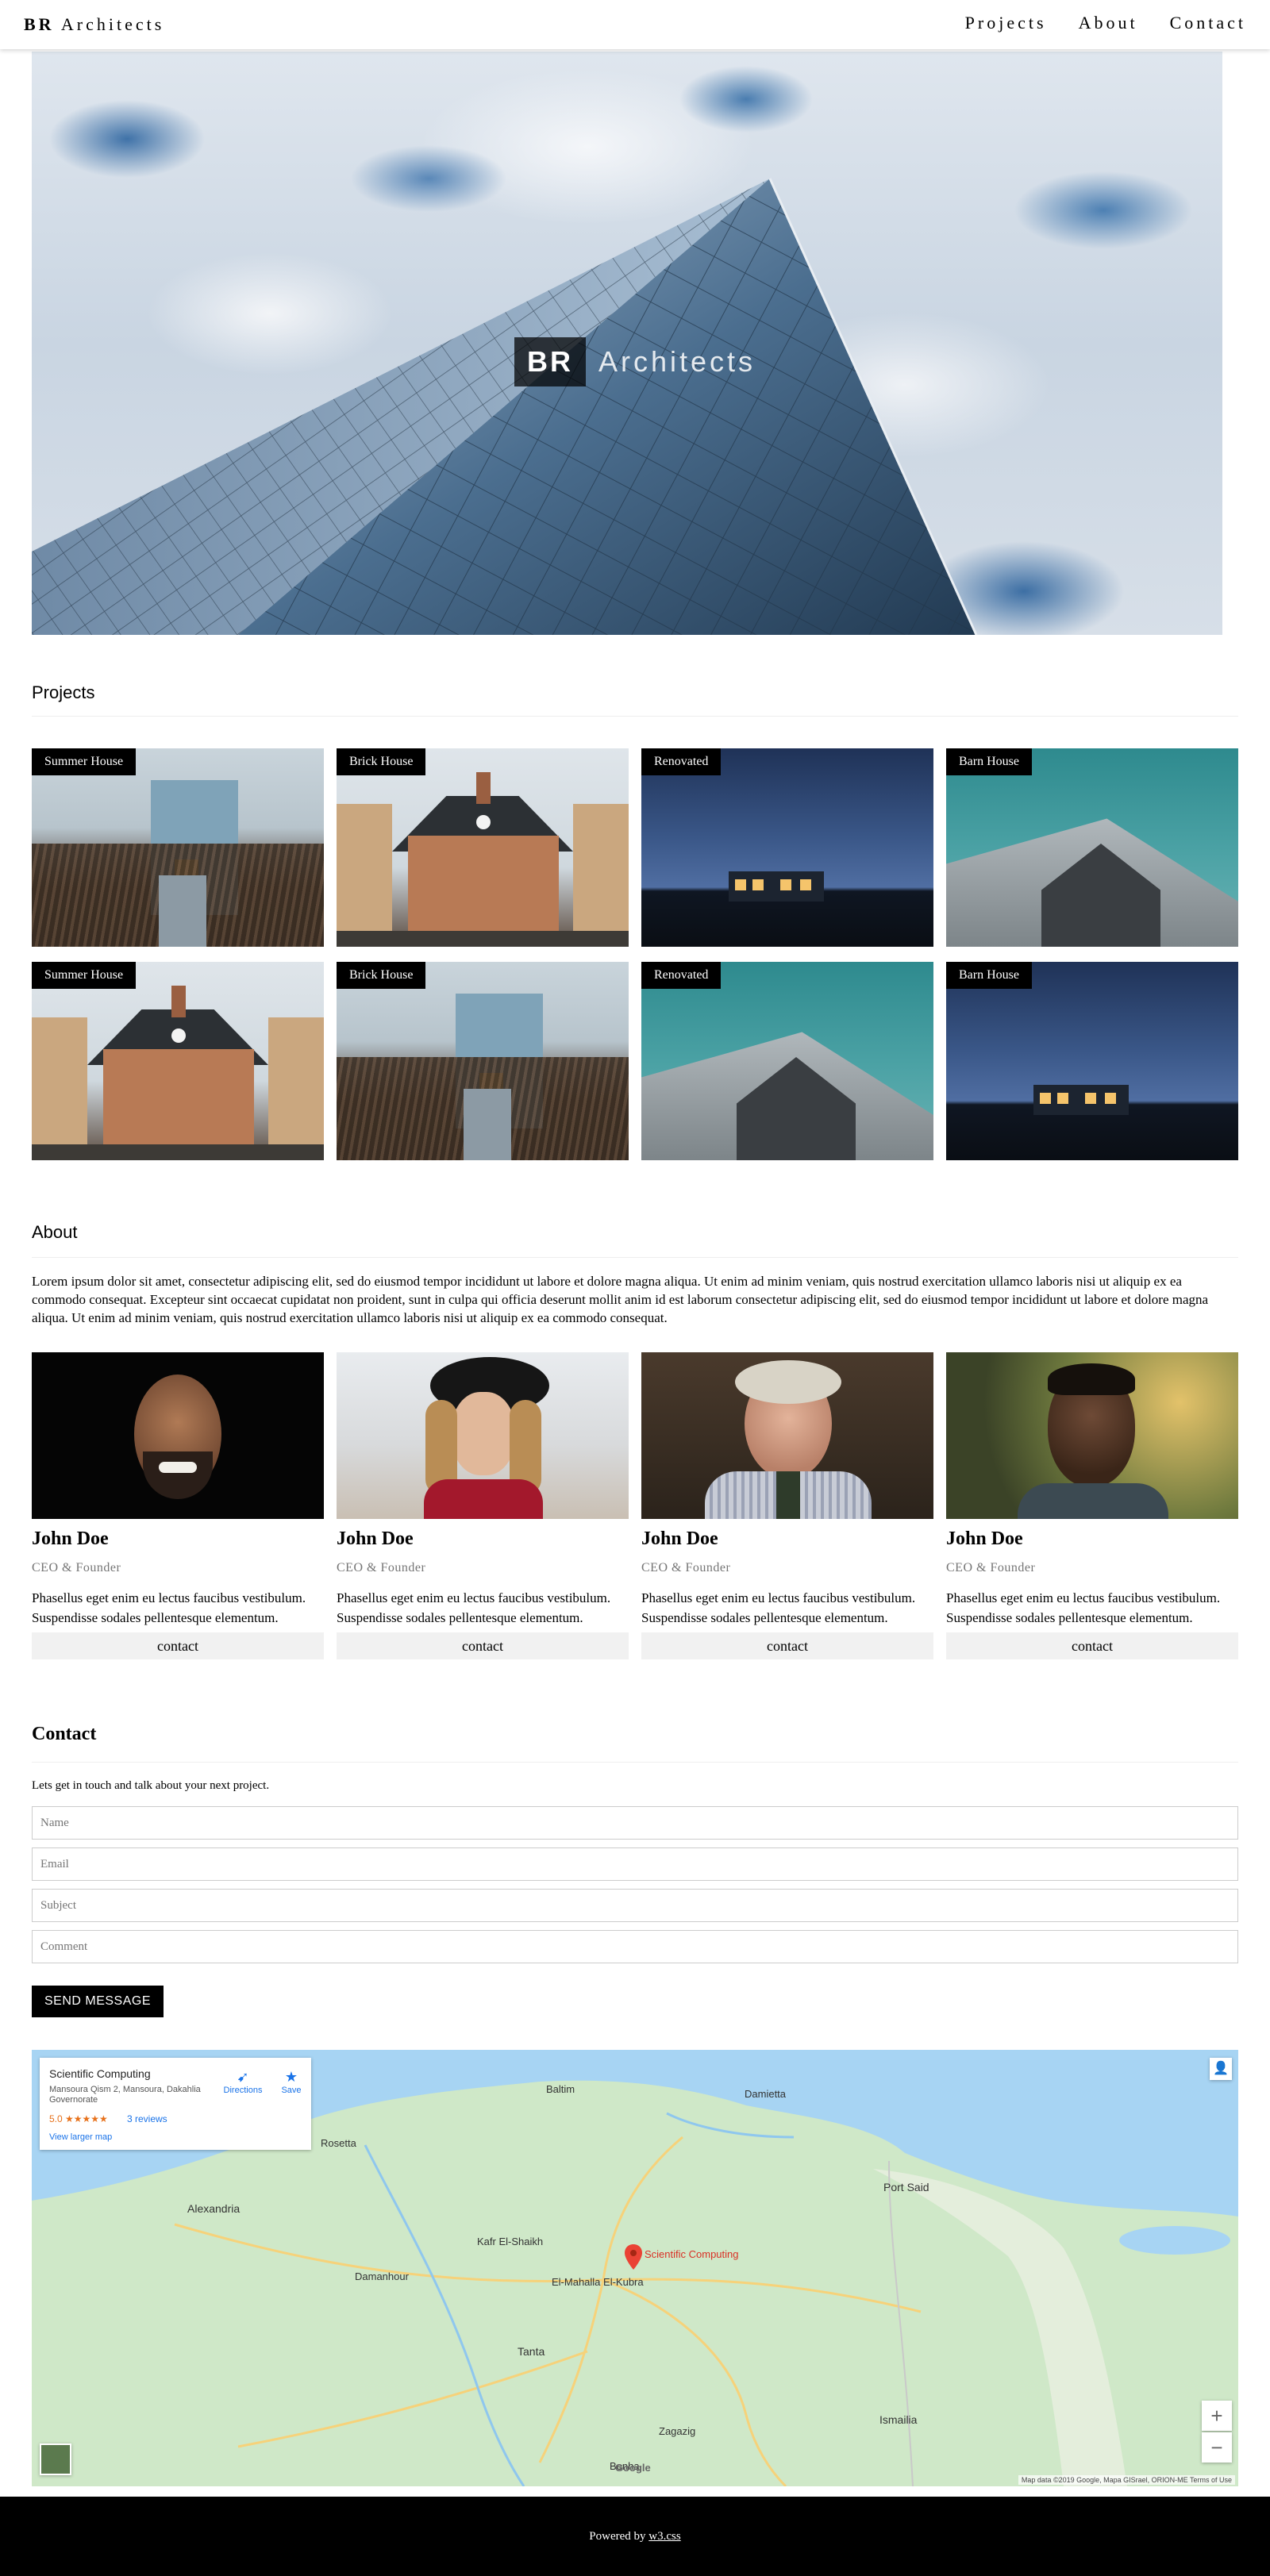 The image size is (1270, 2576). I want to click on footer-w3css-link: w3.css, so click(664, 2536).